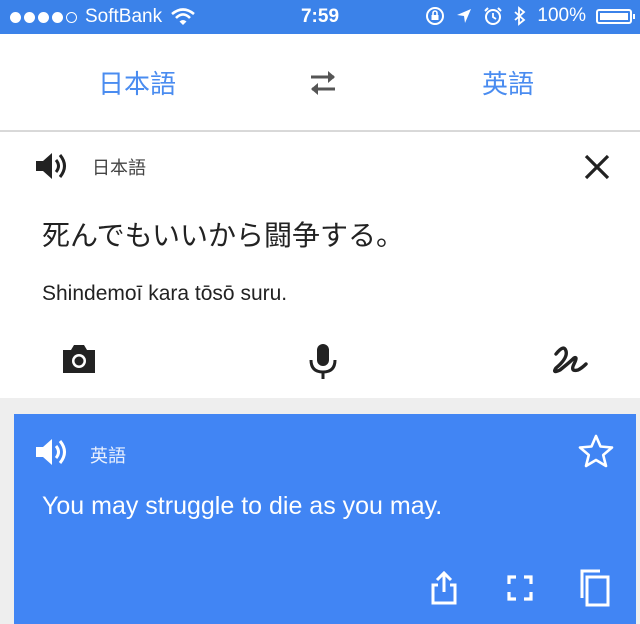 Image resolution: width=640 pixels, height=624 pixels. Describe the element at coordinates (561, 15) in the screenshot. I see `battery-percent: 100%` at that location.